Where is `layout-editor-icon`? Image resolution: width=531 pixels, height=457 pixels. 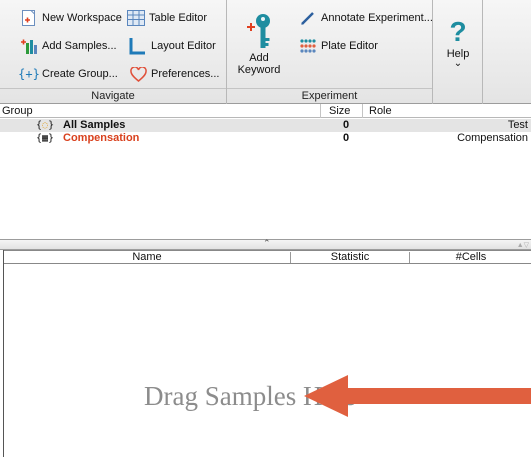
layout-editor-icon is located at coordinates (138, 46).